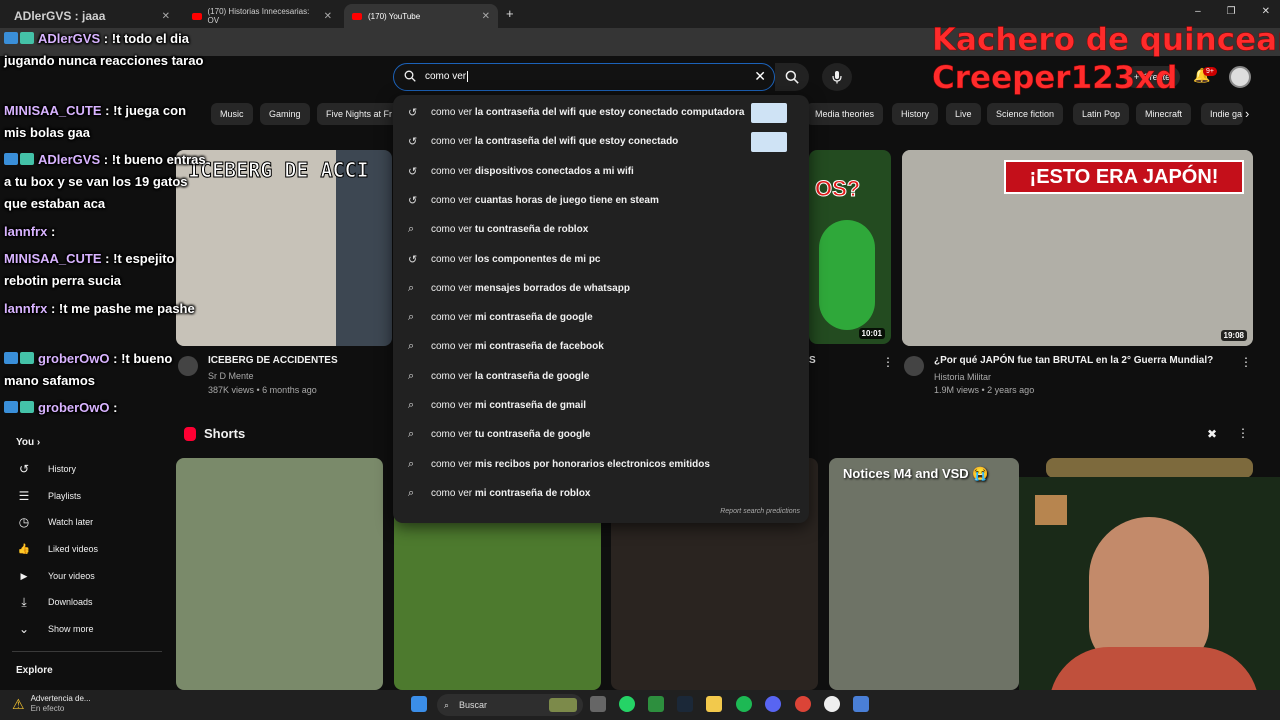 This screenshot has height=720, width=1280. What do you see at coordinates (60, 16) in the screenshot?
I see `tab-label: ADlerGVS : jaaa` at bounding box center [60, 16].